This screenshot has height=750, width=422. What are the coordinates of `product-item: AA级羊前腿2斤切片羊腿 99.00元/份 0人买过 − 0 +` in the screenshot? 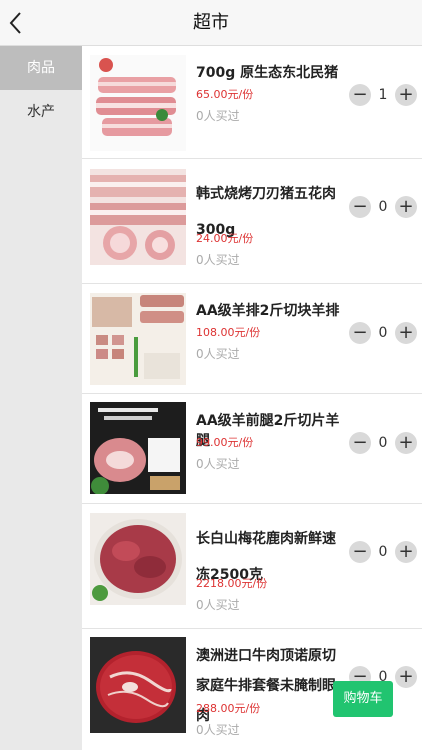 It's located at (252, 449).